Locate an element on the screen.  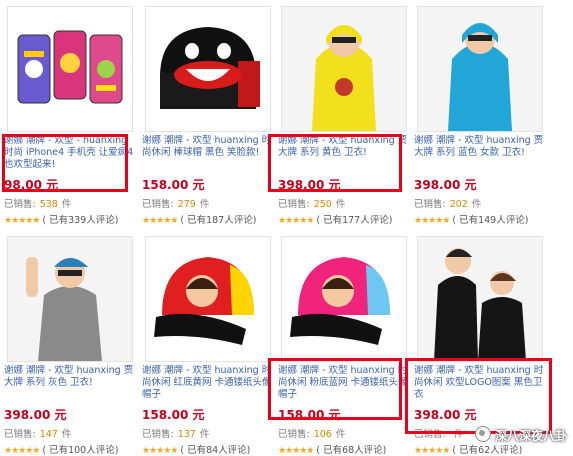
product-image-black-hoodie is located at coordinates (480, 299).